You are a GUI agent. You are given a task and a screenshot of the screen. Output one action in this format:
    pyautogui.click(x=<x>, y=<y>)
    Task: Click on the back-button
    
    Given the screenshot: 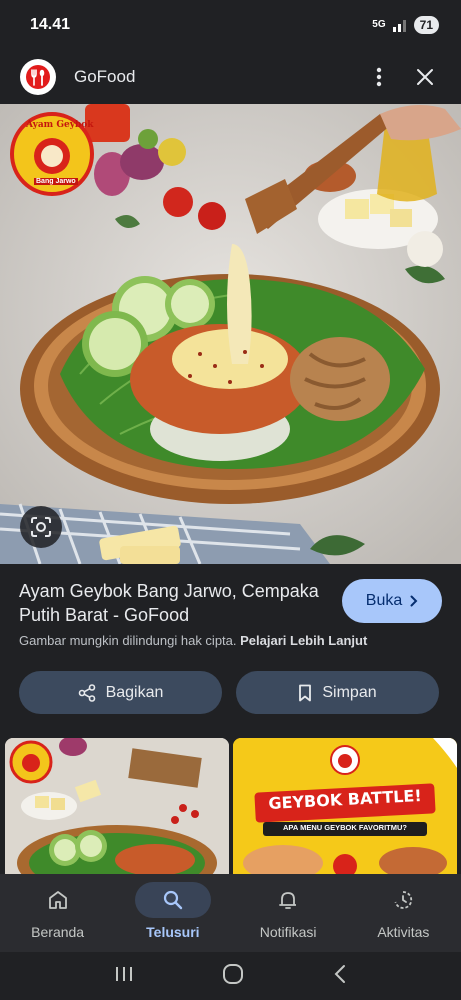 What is the action you would take?
    pyautogui.click(x=340, y=976)
    